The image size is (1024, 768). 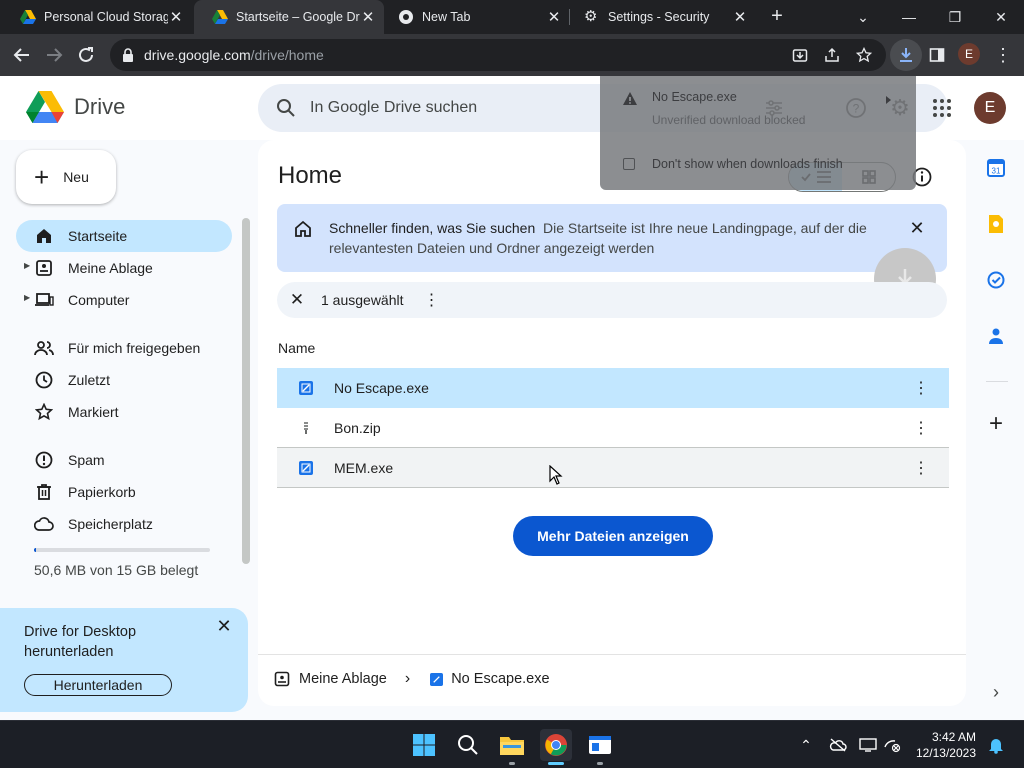 I want to click on taskbar-search-button, so click(x=468, y=745).